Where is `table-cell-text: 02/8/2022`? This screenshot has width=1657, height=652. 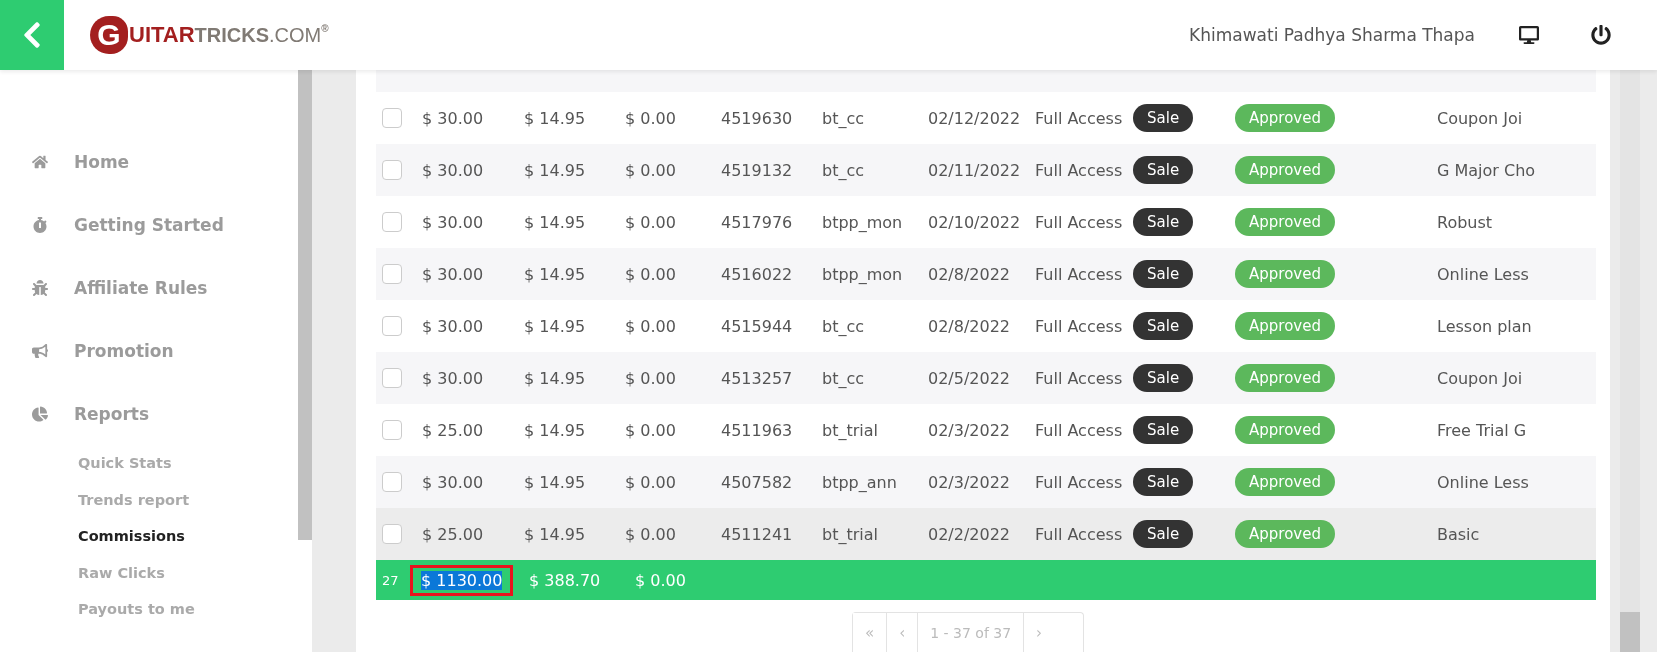 table-cell-text: 02/8/2022 is located at coordinates (969, 274).